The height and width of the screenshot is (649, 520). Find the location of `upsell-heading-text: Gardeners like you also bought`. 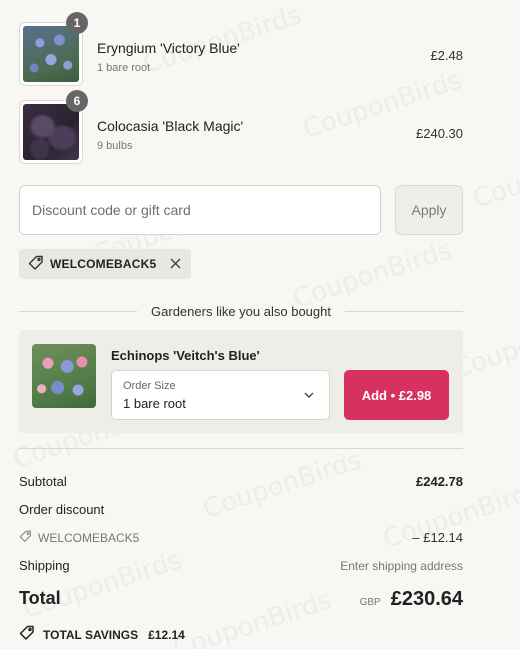

upsell-heading-text: Gardeners like you also bought is located at coordinates (241, 311).